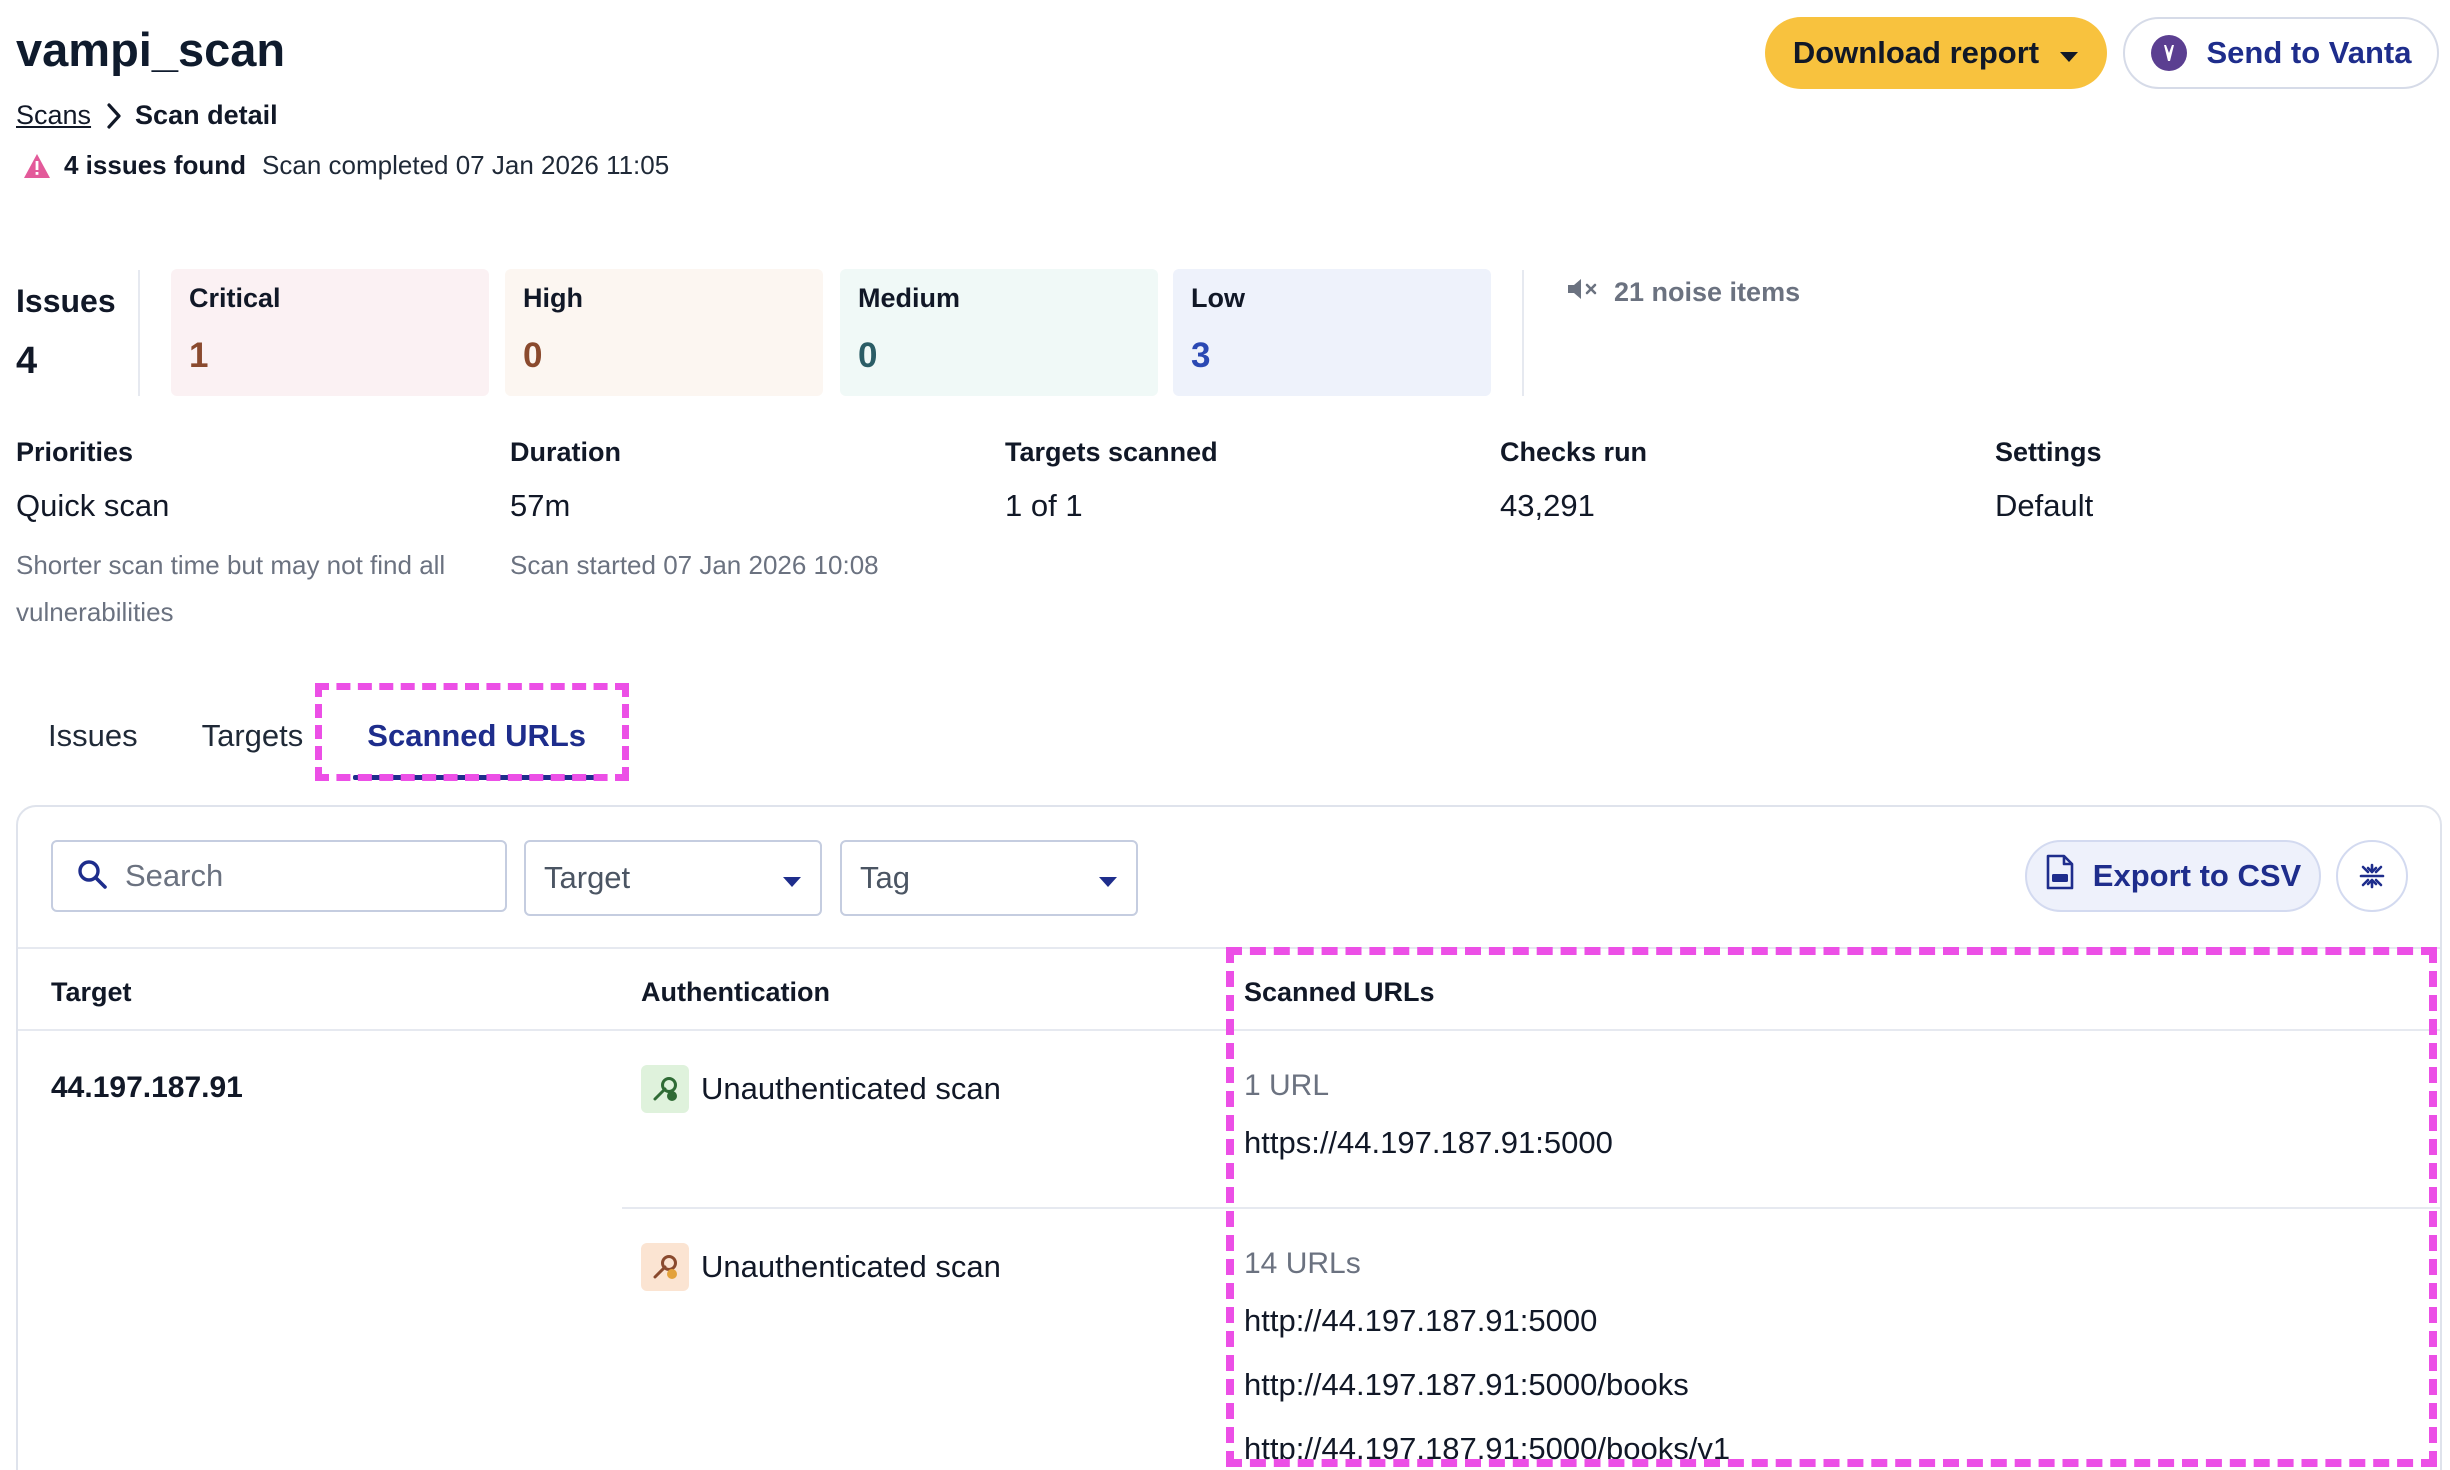  What do you see at coordinates (1201, 355) in the screenshot?
I see `severity-count: 3` at bounding box center [1201, 355].